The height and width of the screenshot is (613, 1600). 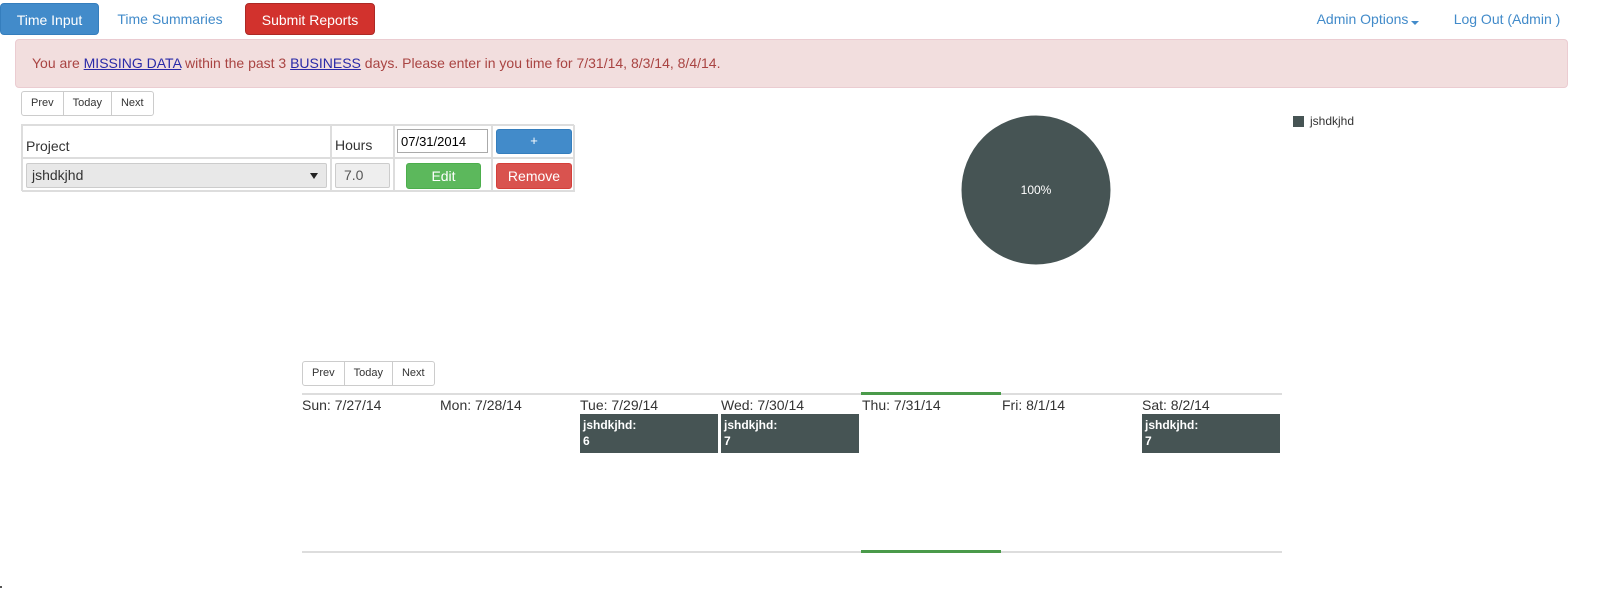 What do you see at coordinates (413, 373) in the screenshot?
I see `calendar-next-button: Next` at bounding box center [413, 373].